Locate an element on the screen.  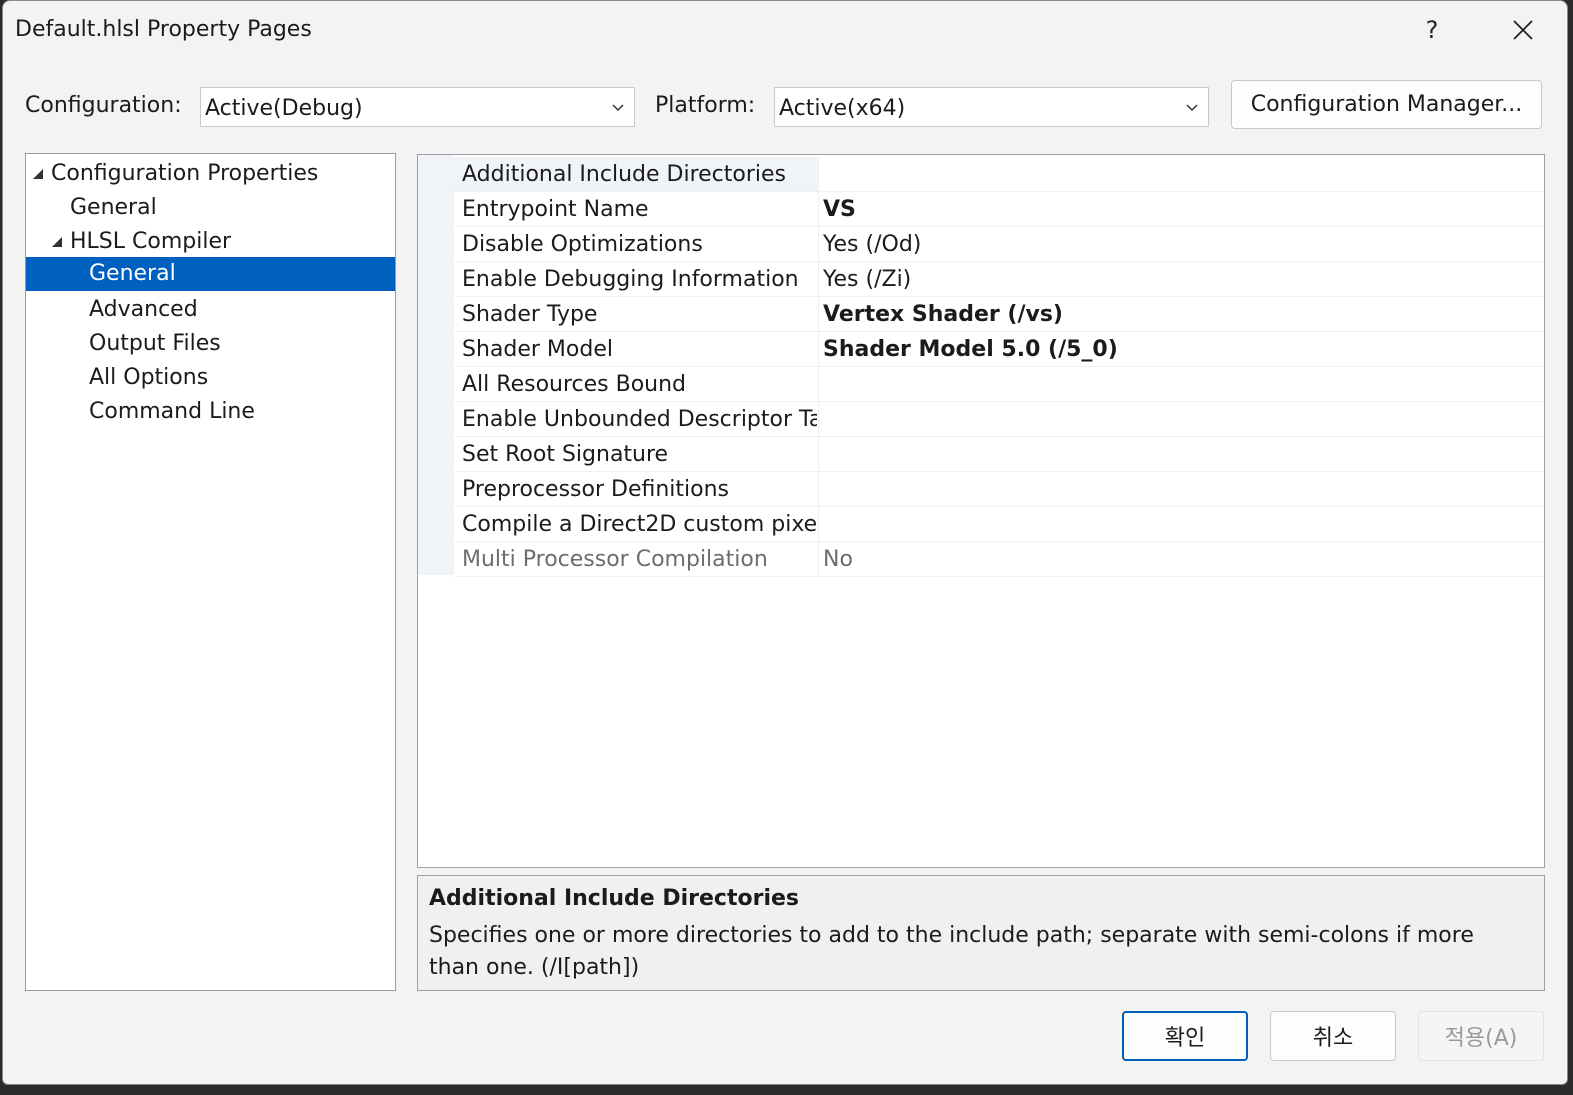
property-name: Entrypoint Name is located at coordinates (555, 209).